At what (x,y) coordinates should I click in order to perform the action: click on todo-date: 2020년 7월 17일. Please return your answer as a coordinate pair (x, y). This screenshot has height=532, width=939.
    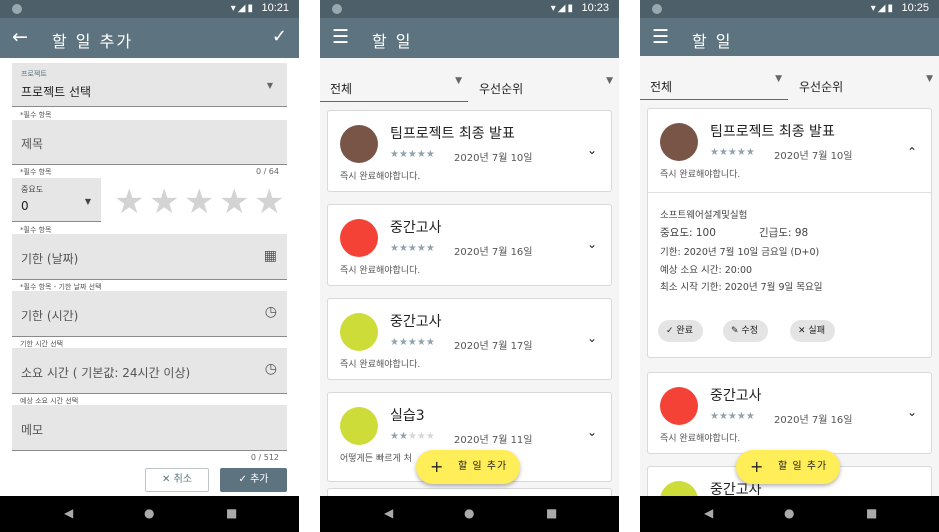
    Looking at the image, I should click on (493, 346).